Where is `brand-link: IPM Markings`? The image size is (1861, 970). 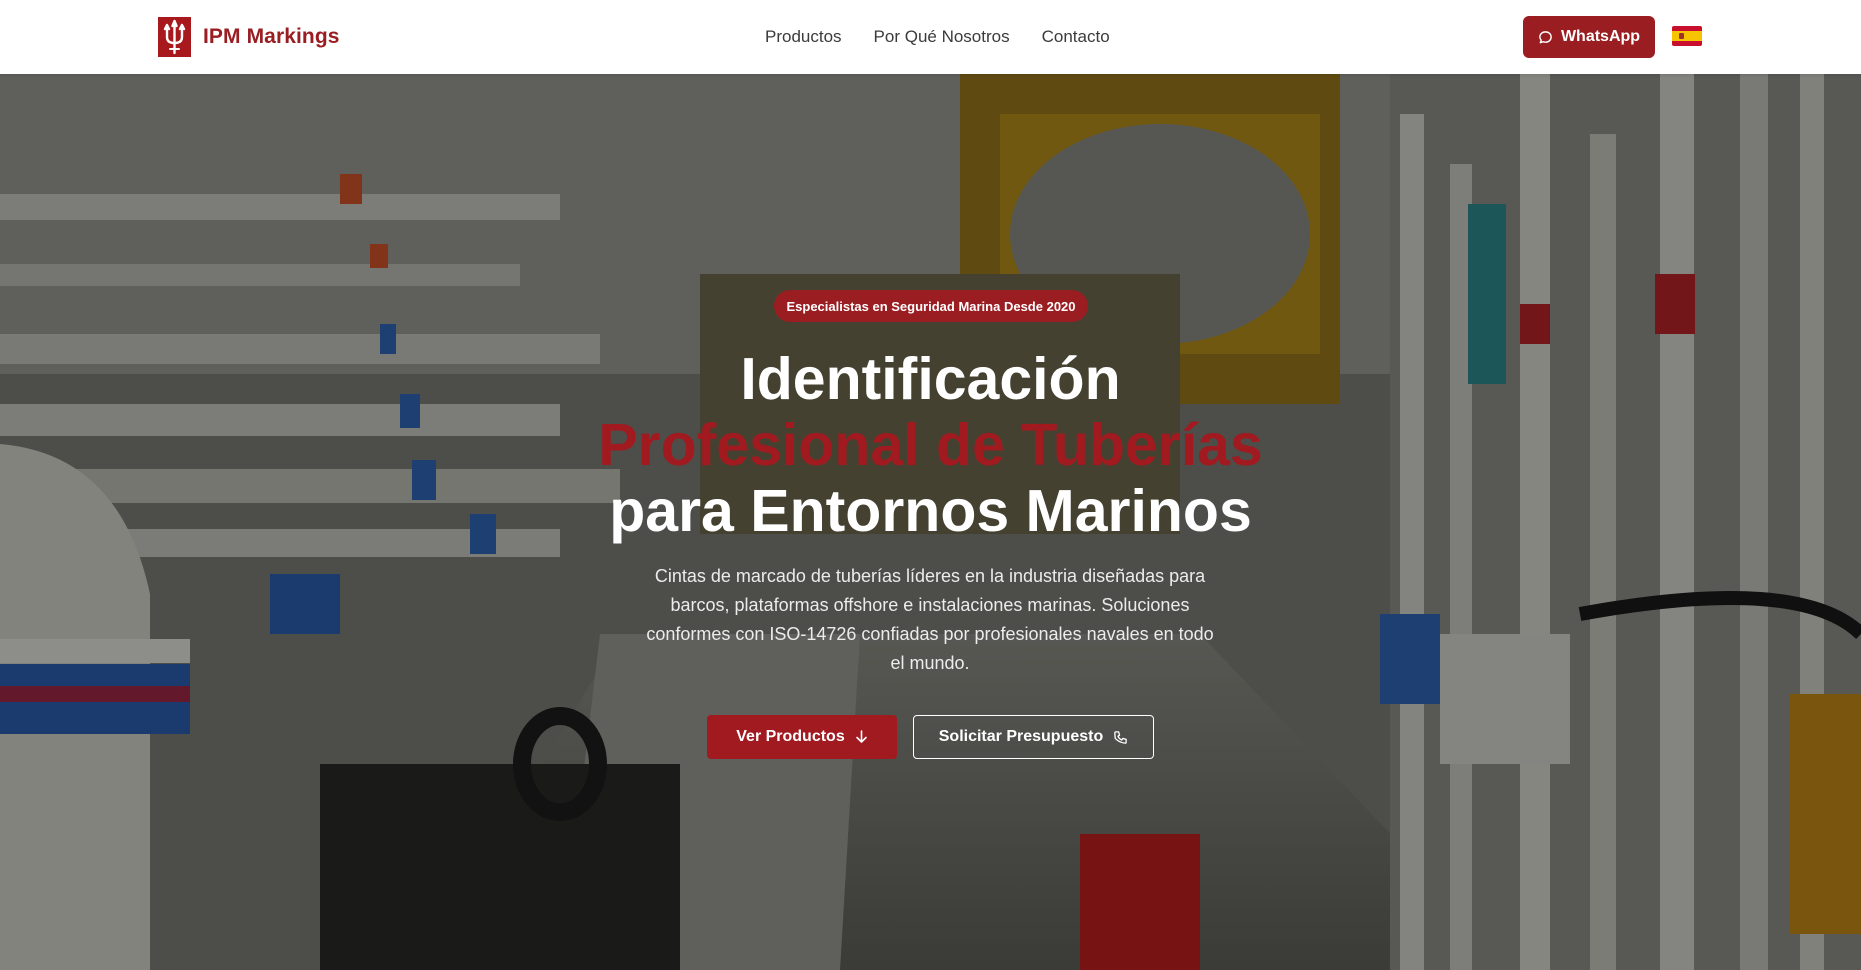
brand-link: IPM Markings is located at coordinates (249, 37).